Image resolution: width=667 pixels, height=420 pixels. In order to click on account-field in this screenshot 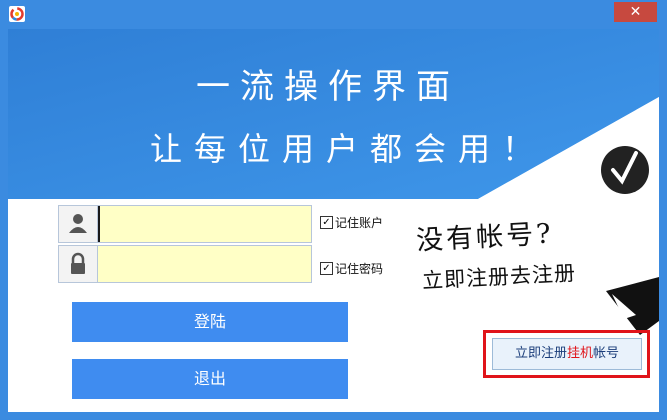, I will do `click(185, 224)`.